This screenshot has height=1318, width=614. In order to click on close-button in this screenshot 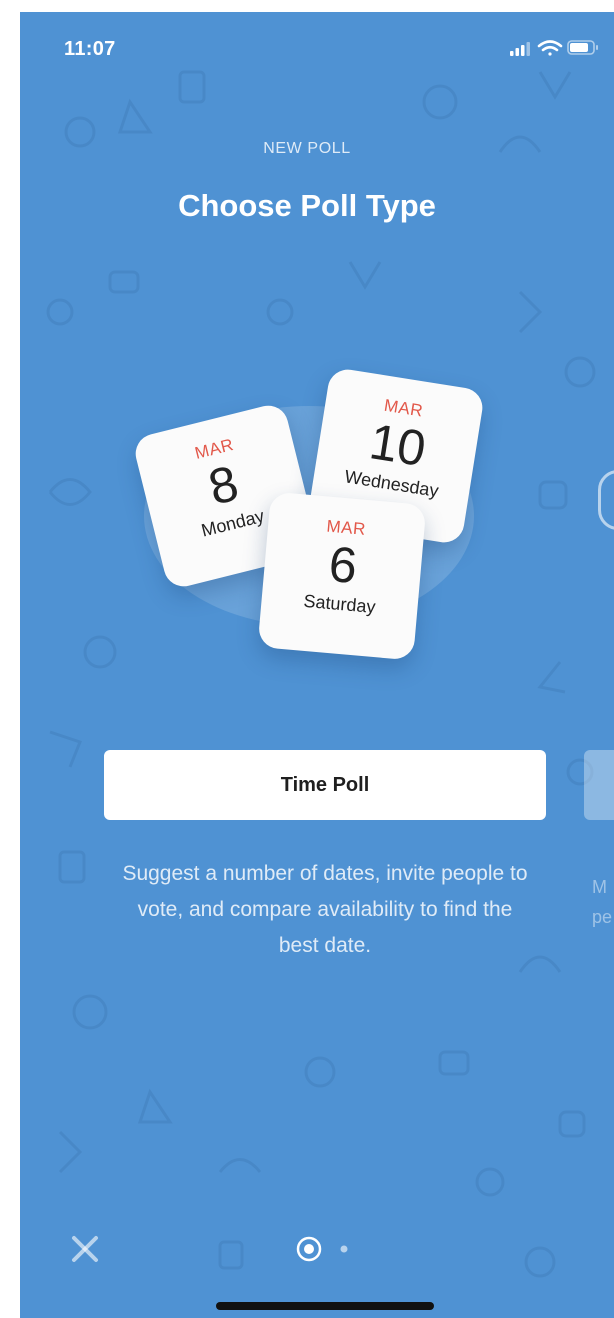, I will do `click(85, 1249)`.